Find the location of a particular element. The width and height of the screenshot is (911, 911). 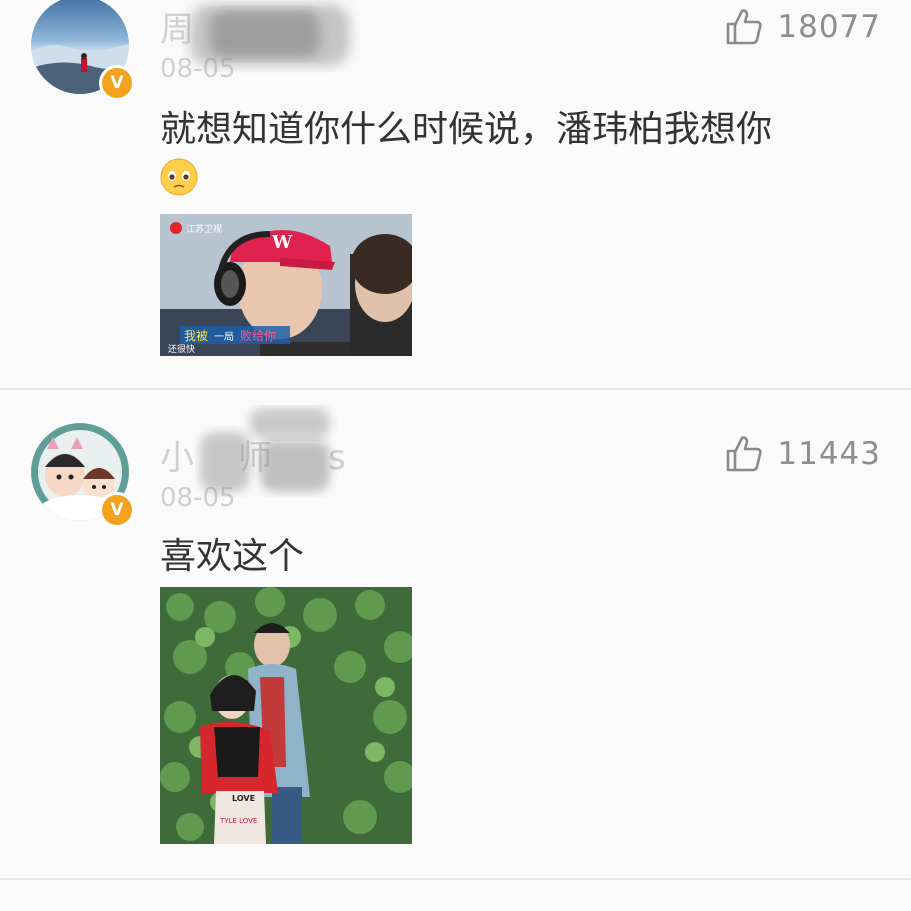

like-button: 18077 is located at coordinates (803, 27).